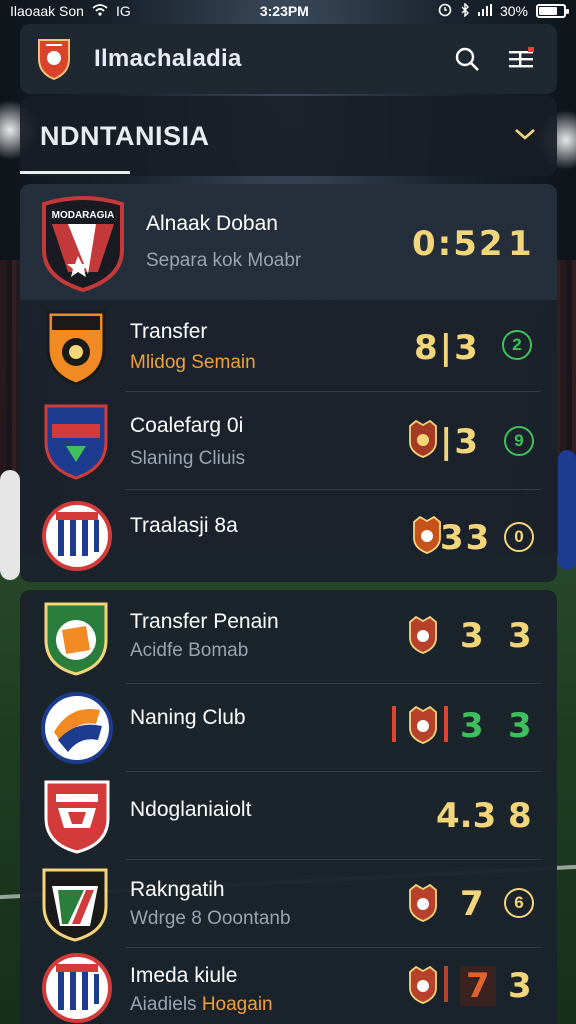  Describe the element at coordinates (519, 903) in the screenshot. I see `form-badge: 6` at that location.